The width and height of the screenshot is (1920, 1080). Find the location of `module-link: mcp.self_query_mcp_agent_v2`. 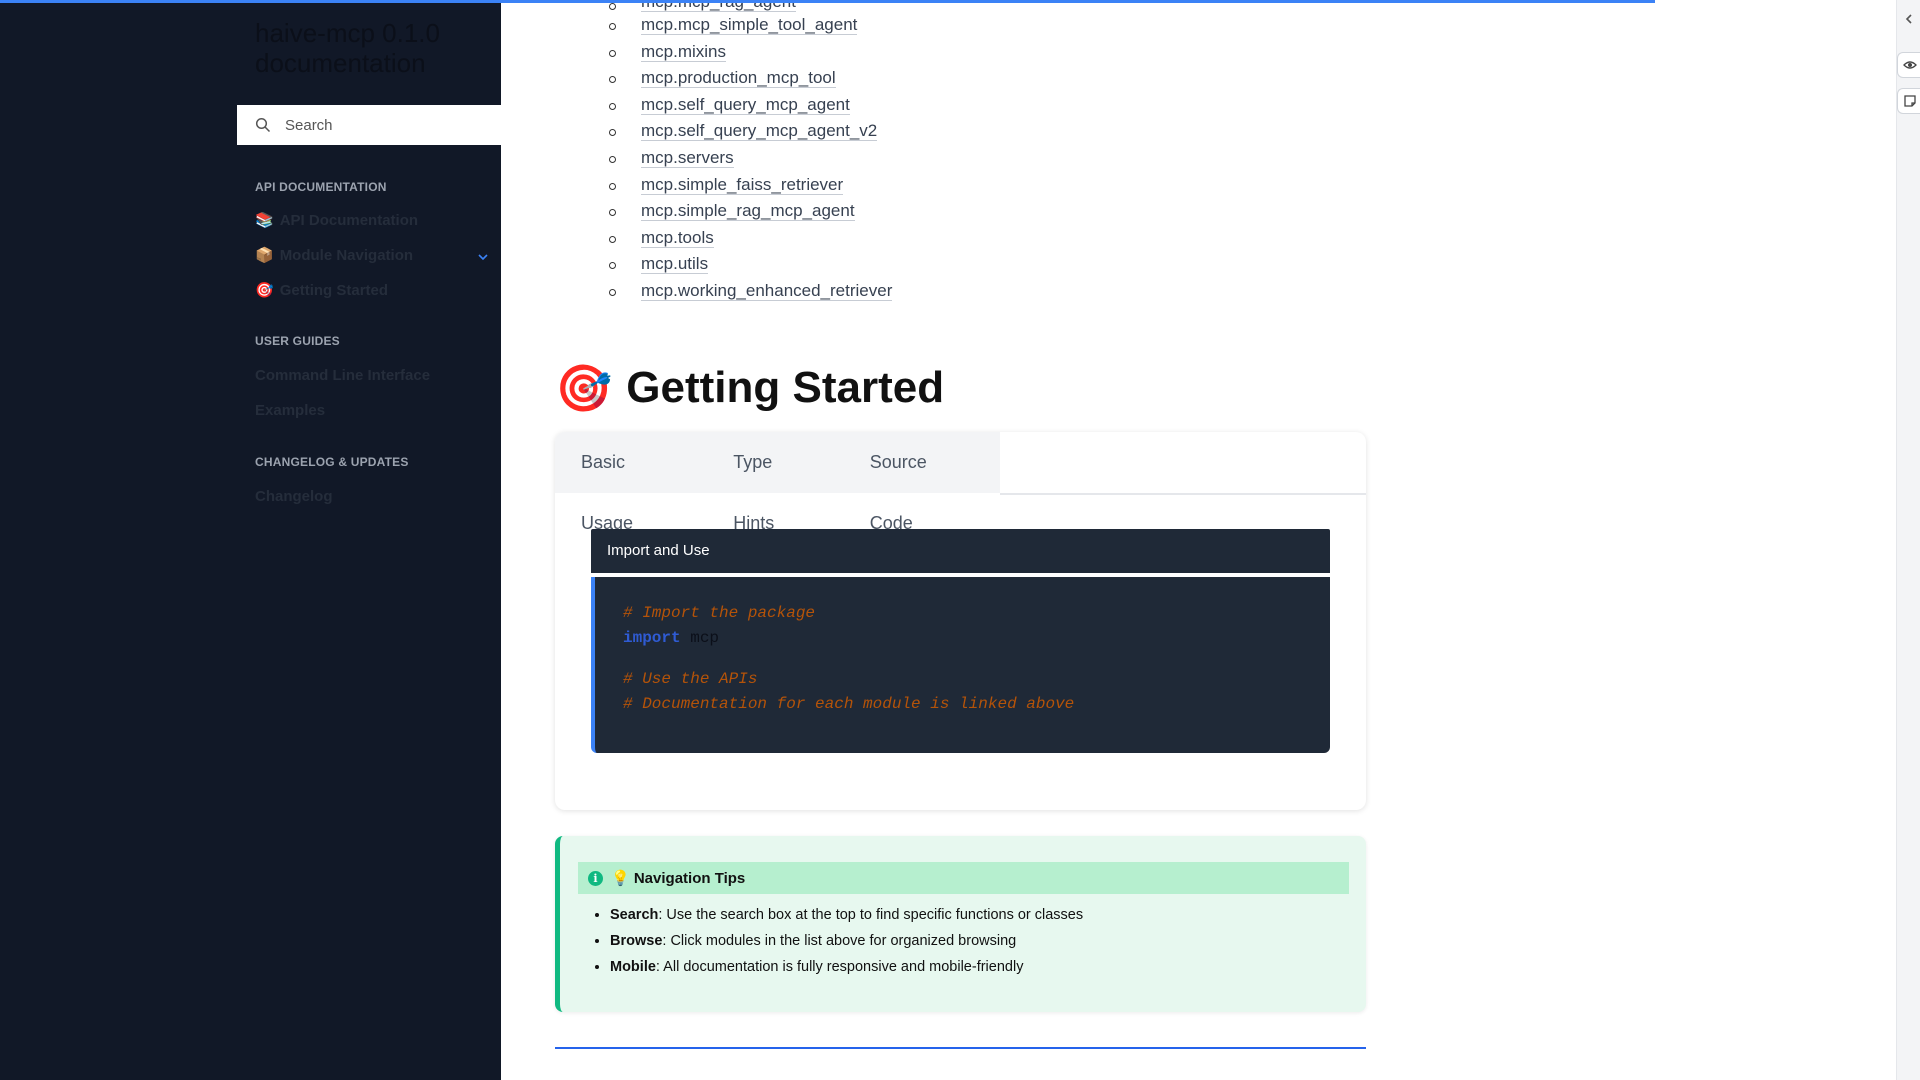

module-link: mcp.self_query_mcp_agent_v2 is located at coordinates (759, 131).